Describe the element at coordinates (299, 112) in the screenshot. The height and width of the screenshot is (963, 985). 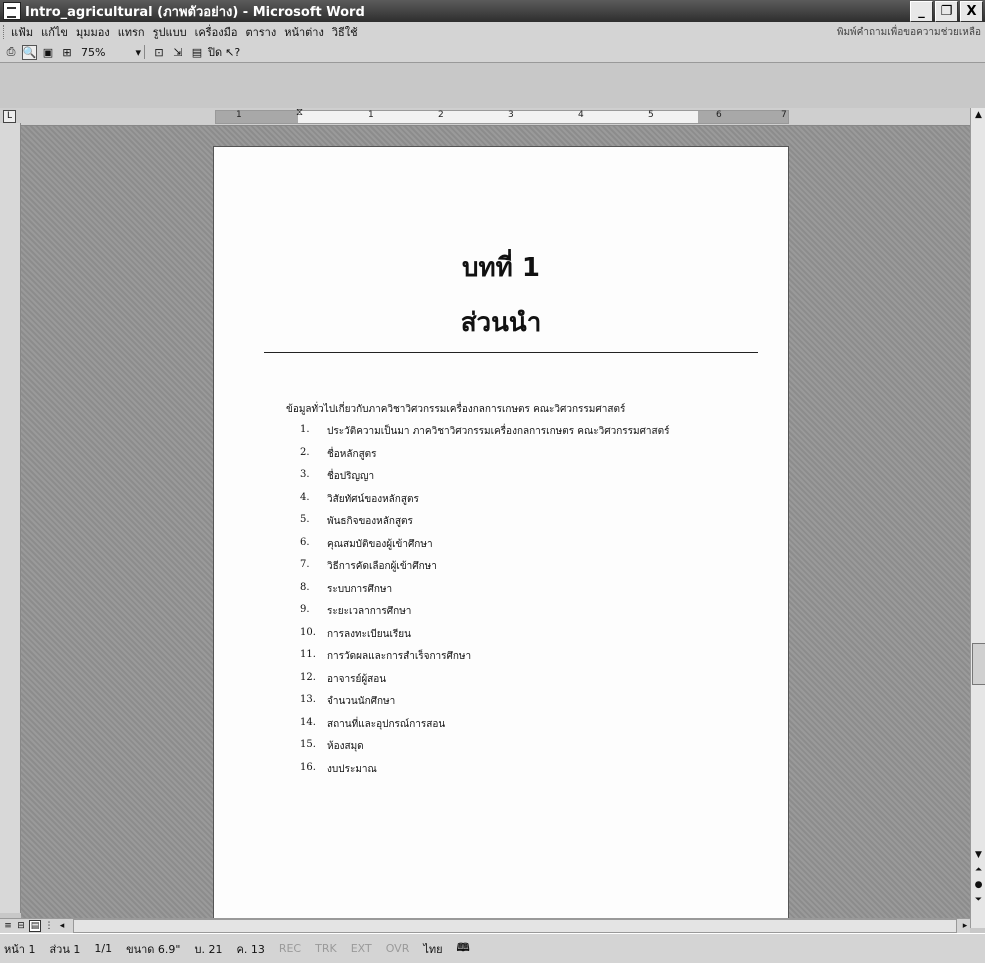
I see `indent-marker-icon: ⧖` at that location.